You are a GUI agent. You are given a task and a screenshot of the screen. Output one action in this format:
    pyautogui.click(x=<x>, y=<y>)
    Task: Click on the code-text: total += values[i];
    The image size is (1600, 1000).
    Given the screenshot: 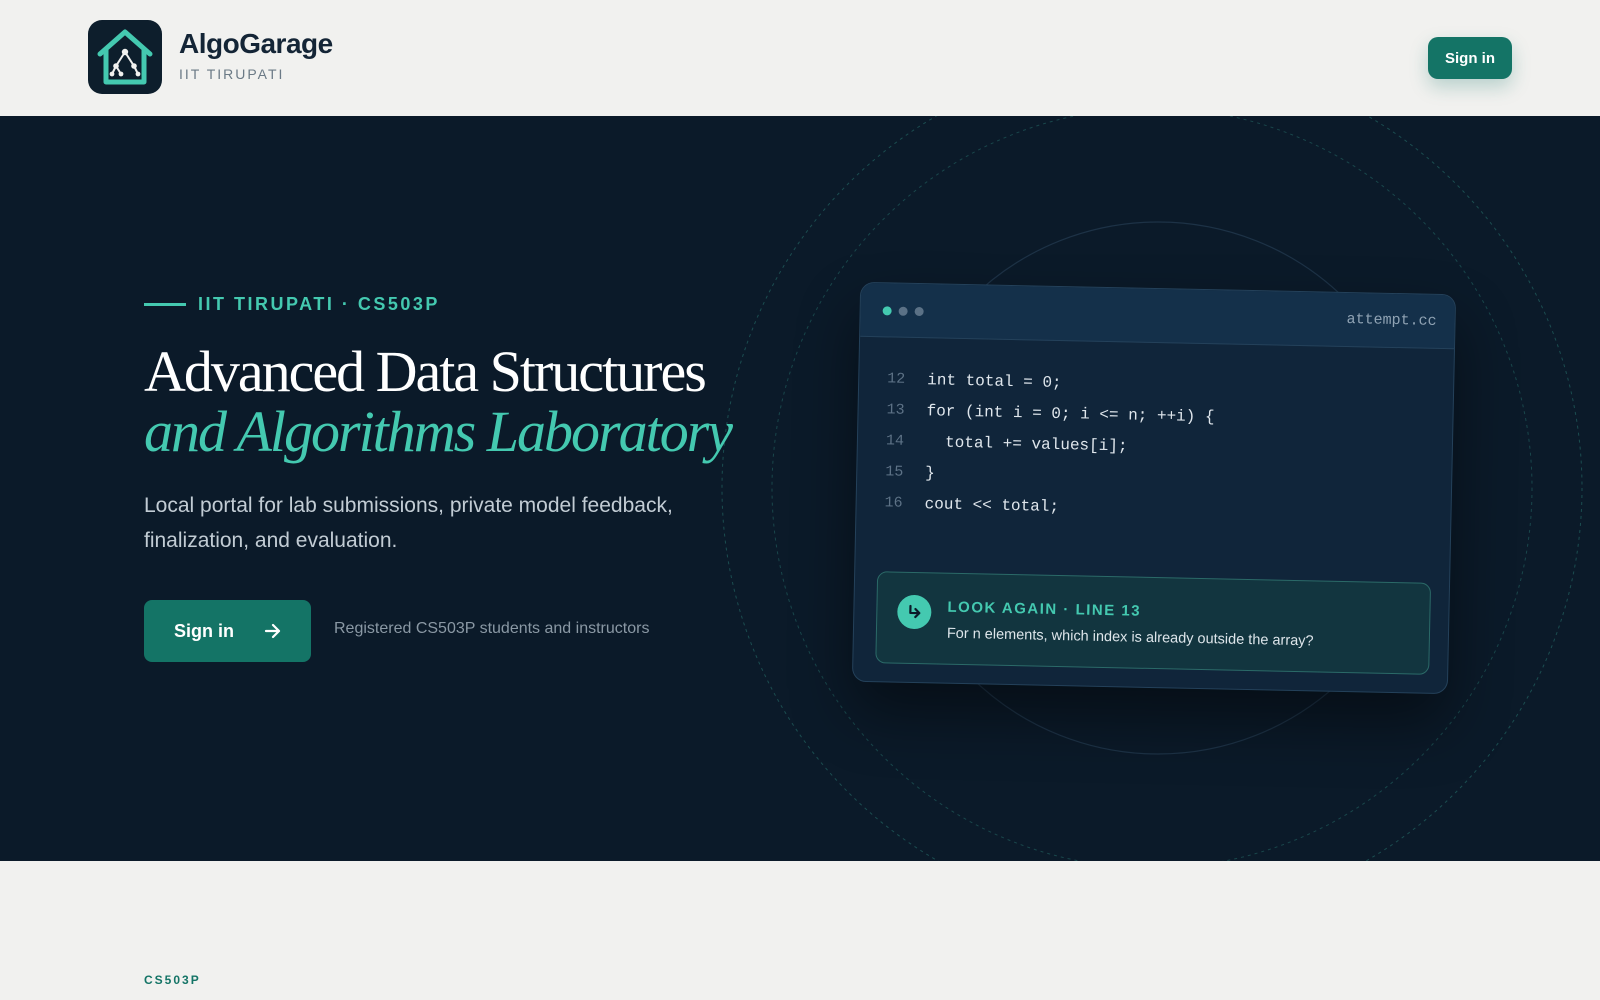 What is the action you would take?
    pyautogui.click(x=1026, y=443)
    